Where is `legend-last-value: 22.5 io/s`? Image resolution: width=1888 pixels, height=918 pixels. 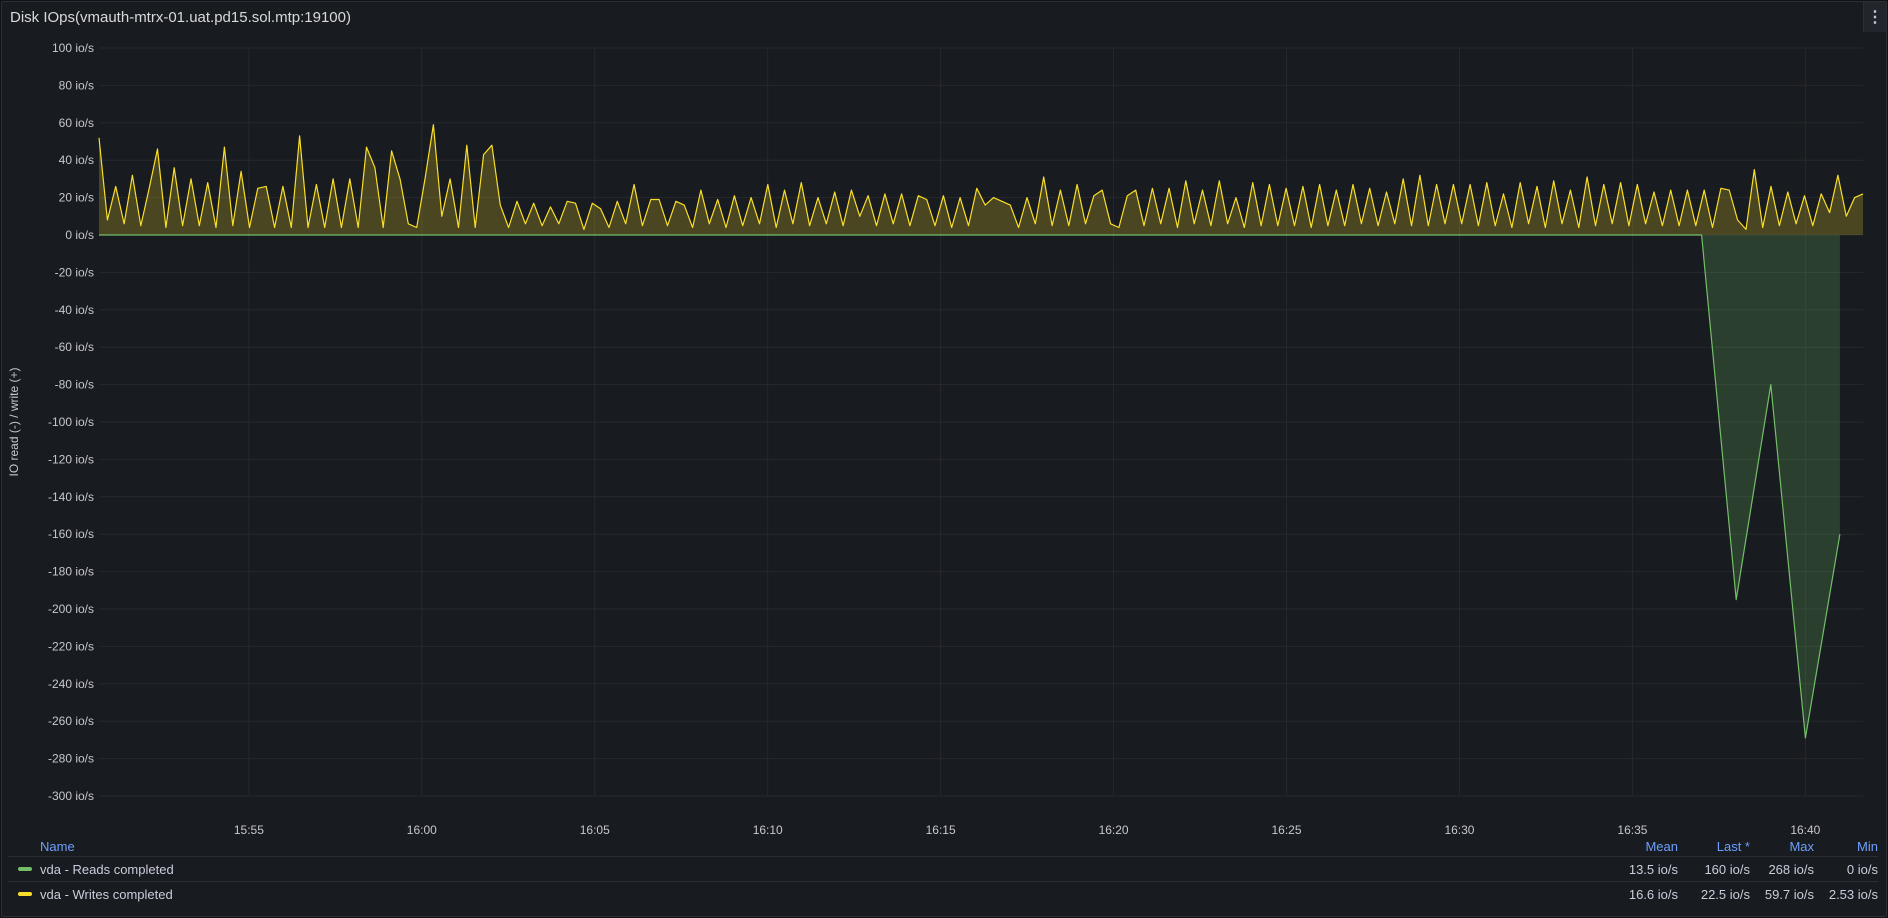 legend-last-value: 22.5 io/s is located at coordinates (1725, 894).